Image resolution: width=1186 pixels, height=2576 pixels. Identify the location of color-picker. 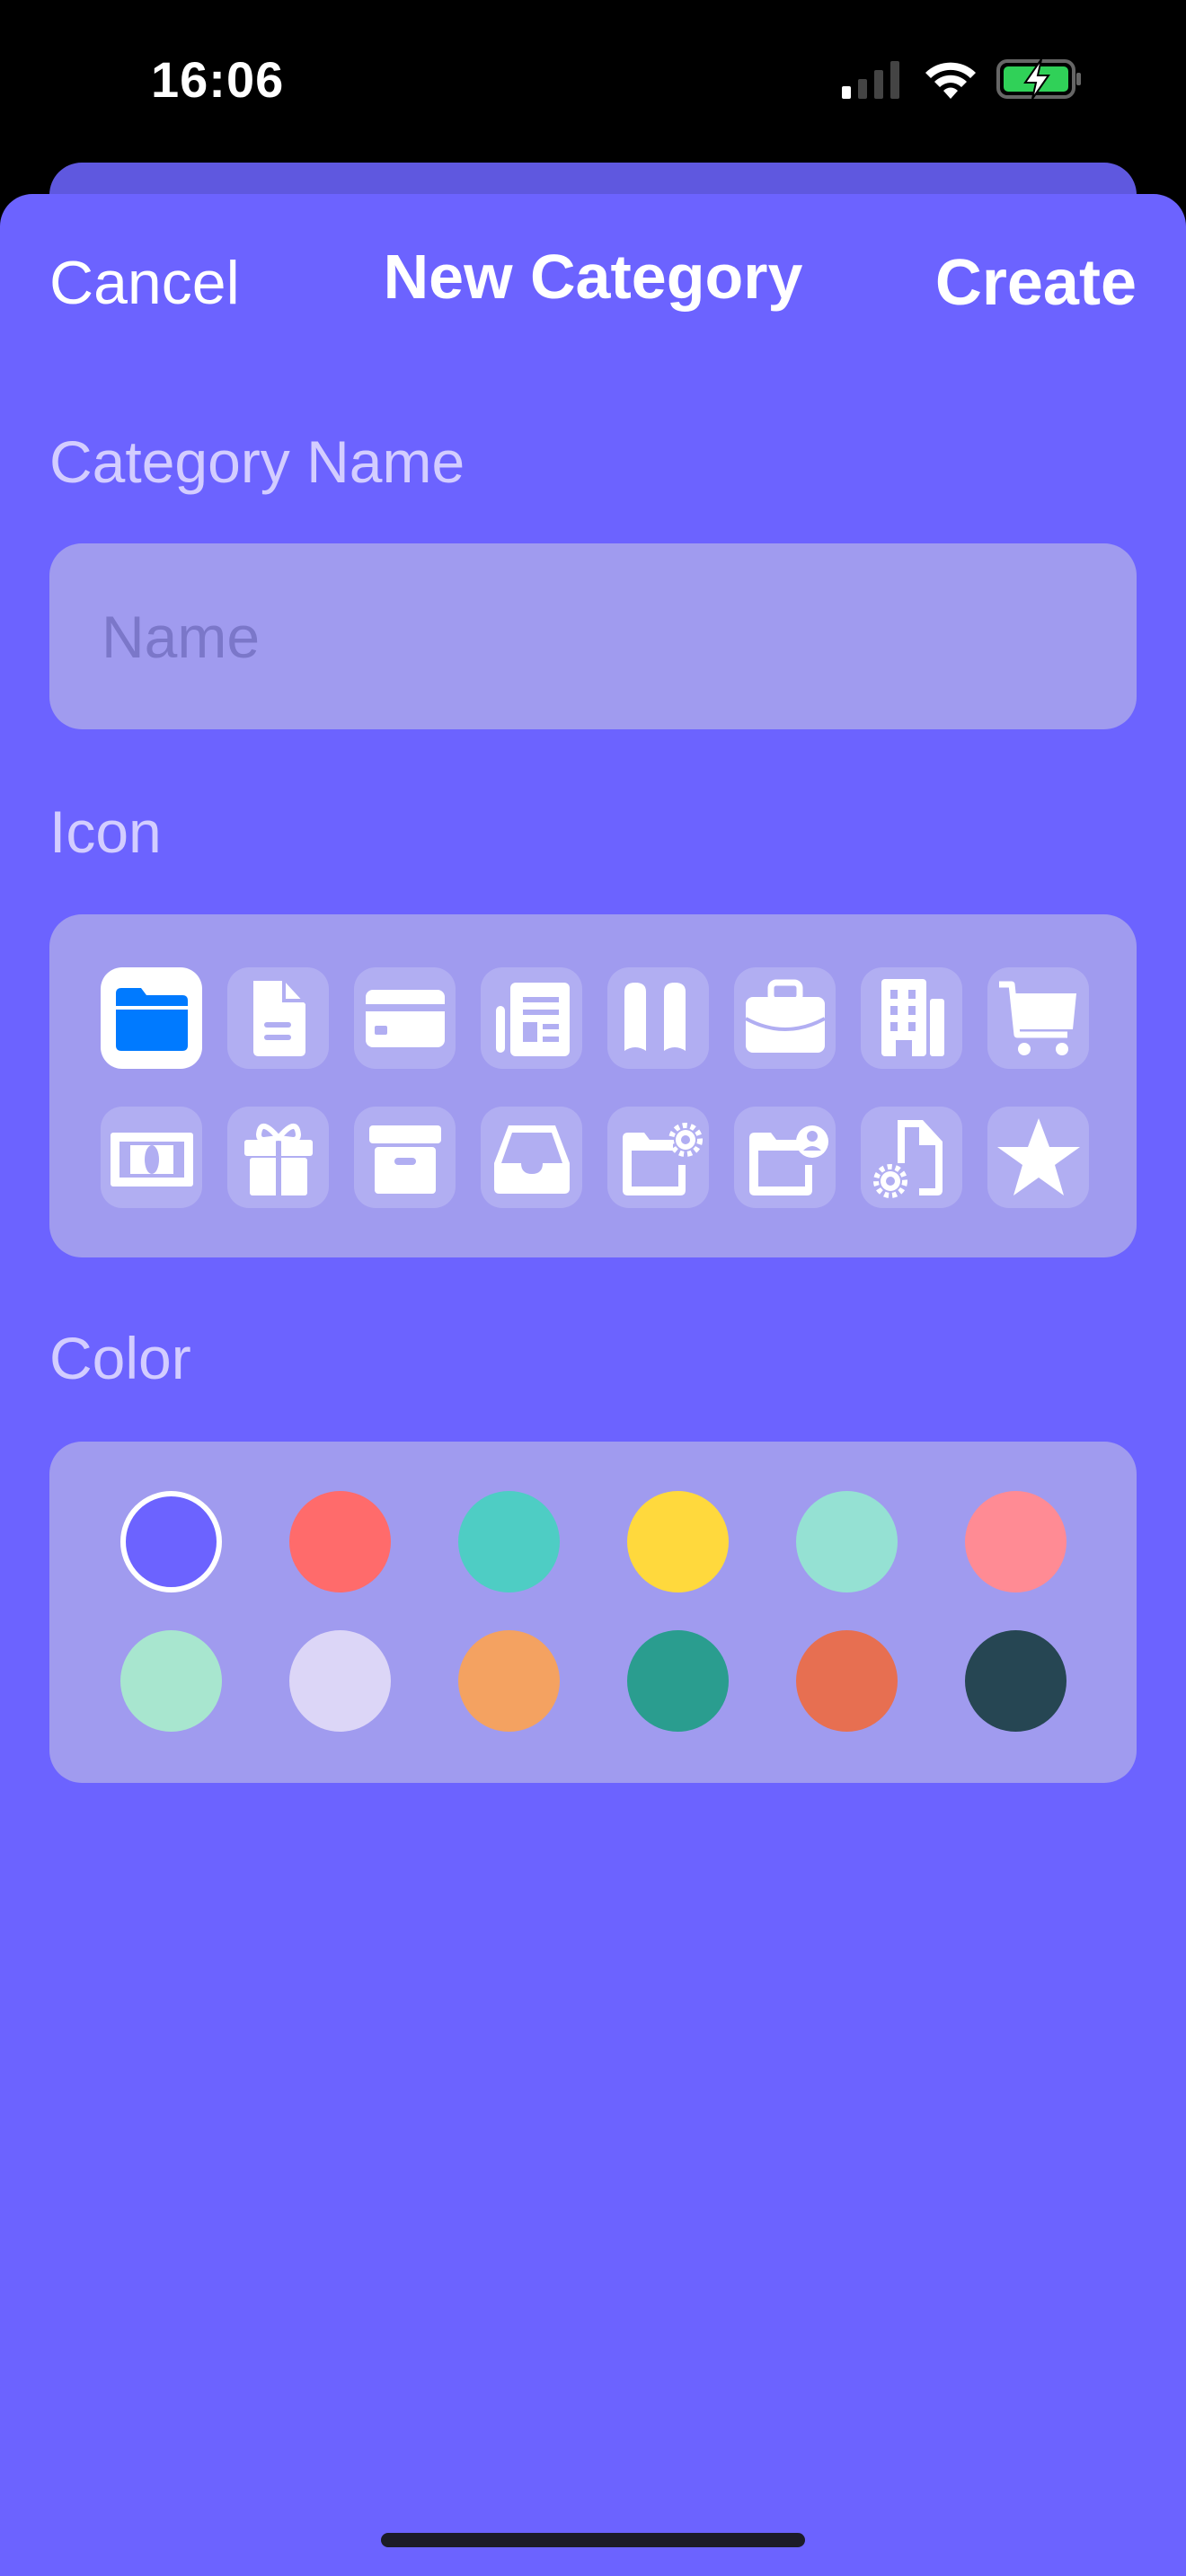
(593, 1612).